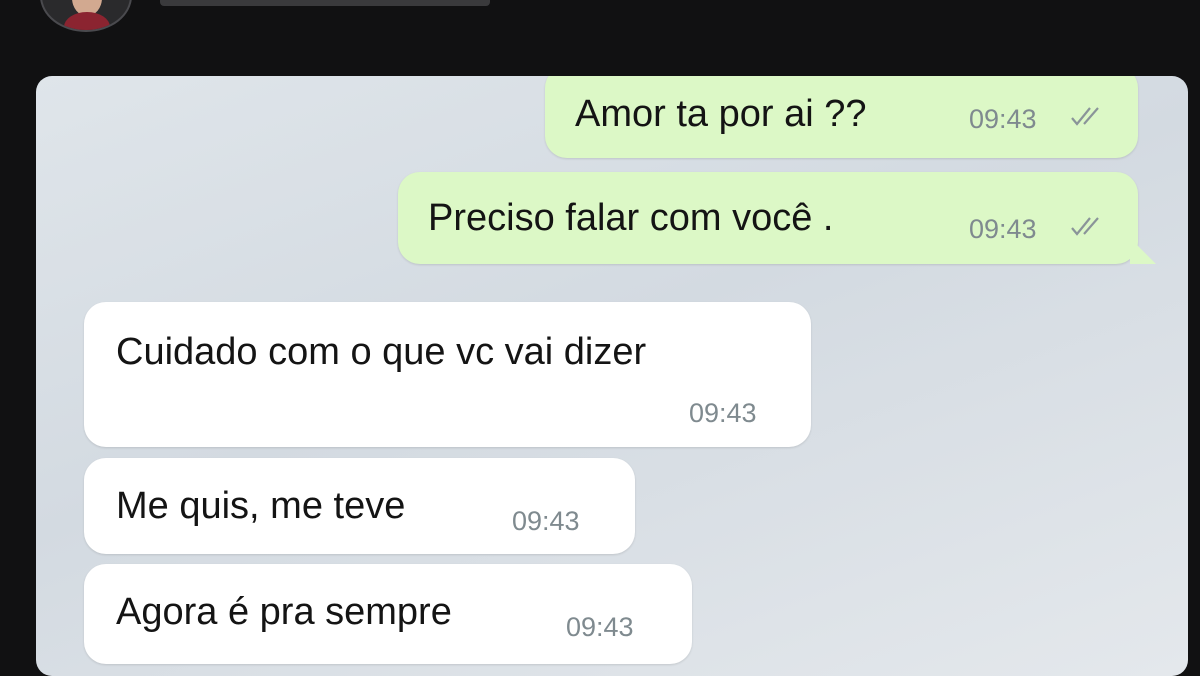 This screenshot has height=676, width=1200. Describe the element at coordinates (721, 114) in the screenshot. I see `message-text: Amor ta por ai ??` at that location.